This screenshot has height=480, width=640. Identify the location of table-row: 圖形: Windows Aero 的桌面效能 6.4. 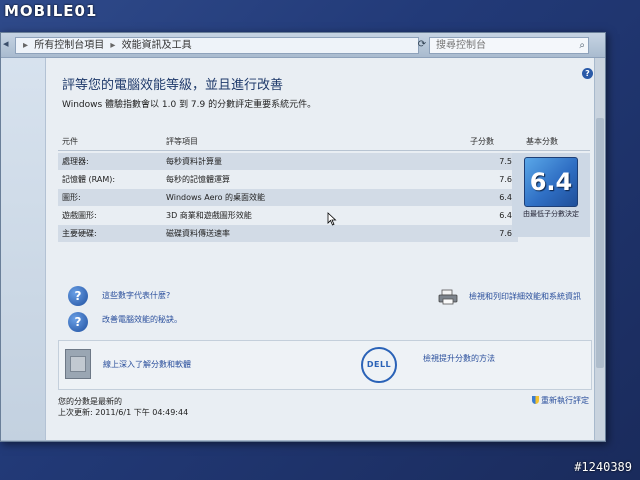
(288, 197).